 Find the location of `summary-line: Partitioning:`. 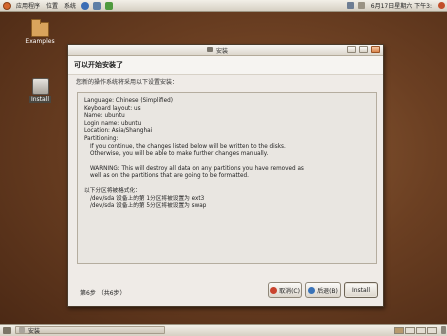

summary-line: Partitioning: is located at coordinates (101, 138).